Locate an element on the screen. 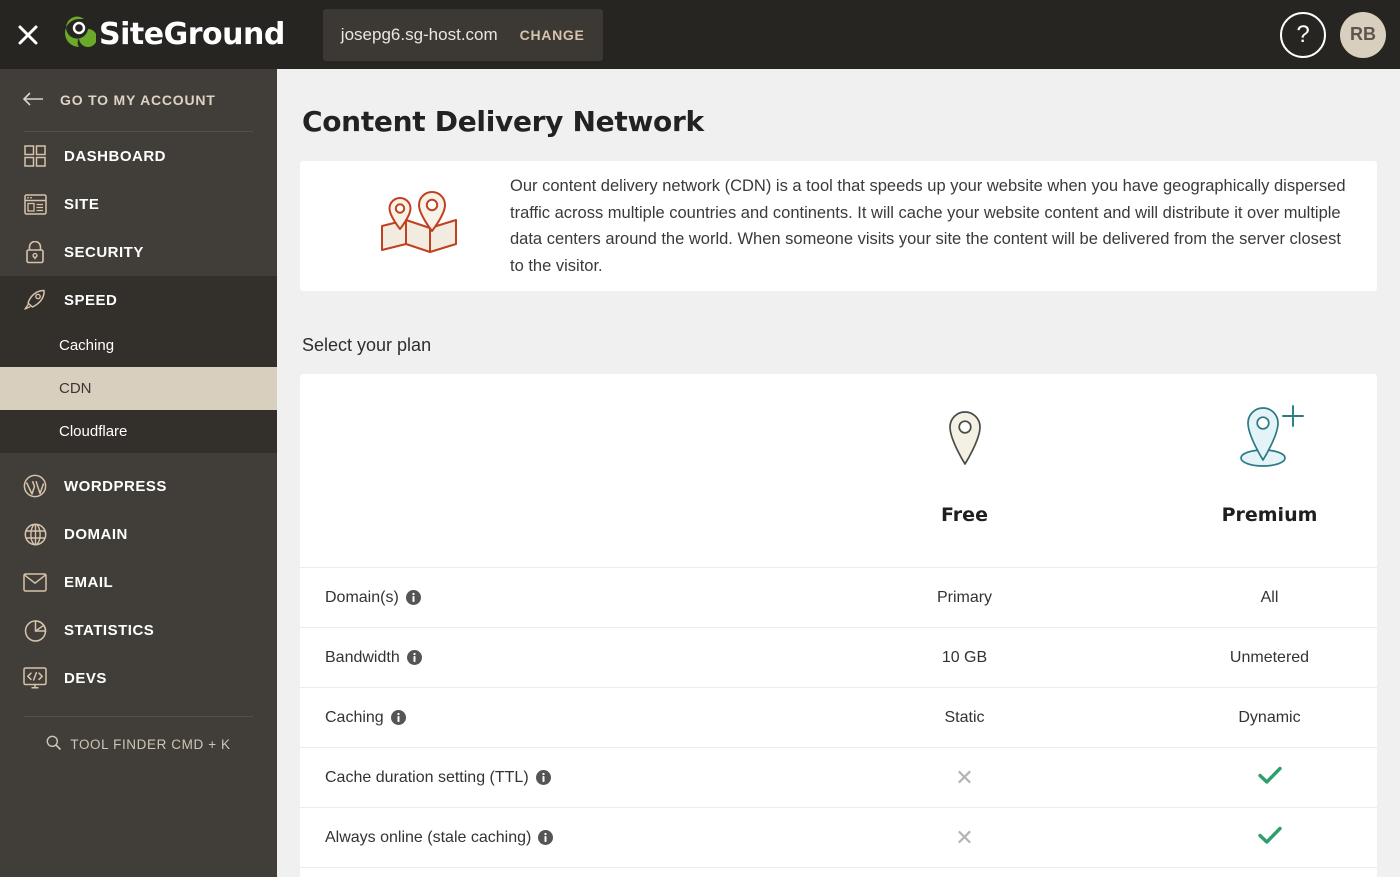 Image resolution: width=1400 pixels, height=877 pixels. sidebar-item-label: EMAIL is located at coordinates (89, 582).